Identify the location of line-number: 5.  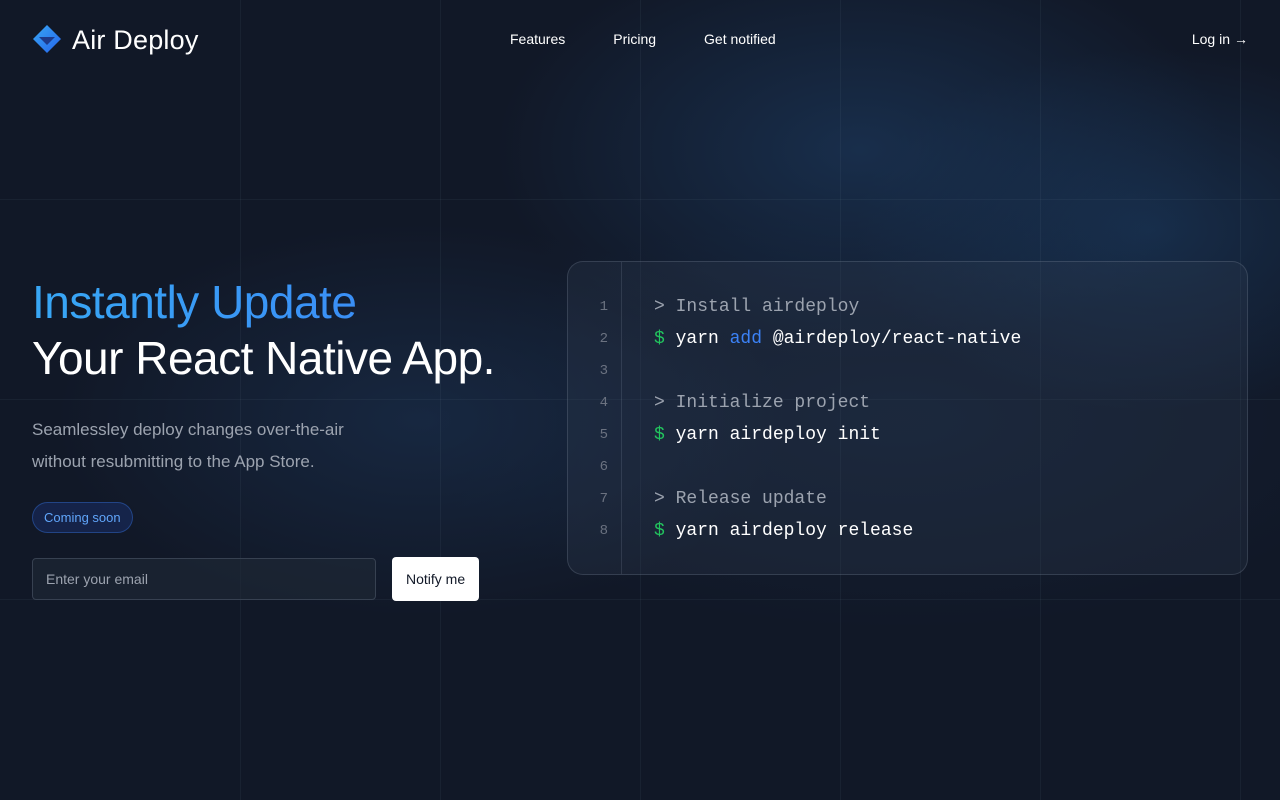
(603, 435).